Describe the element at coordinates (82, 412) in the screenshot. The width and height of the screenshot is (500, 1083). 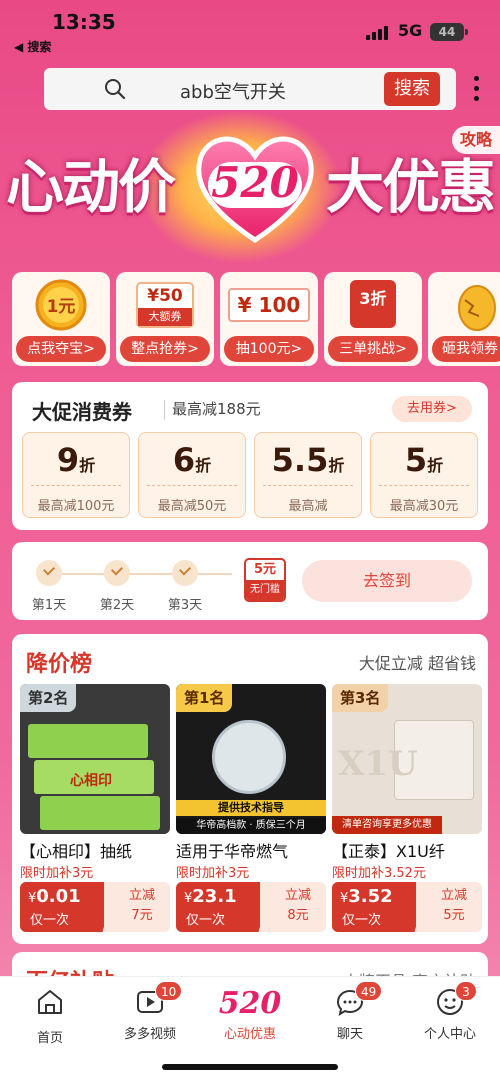
I see `coupon-title: 大促消费券` at that location.